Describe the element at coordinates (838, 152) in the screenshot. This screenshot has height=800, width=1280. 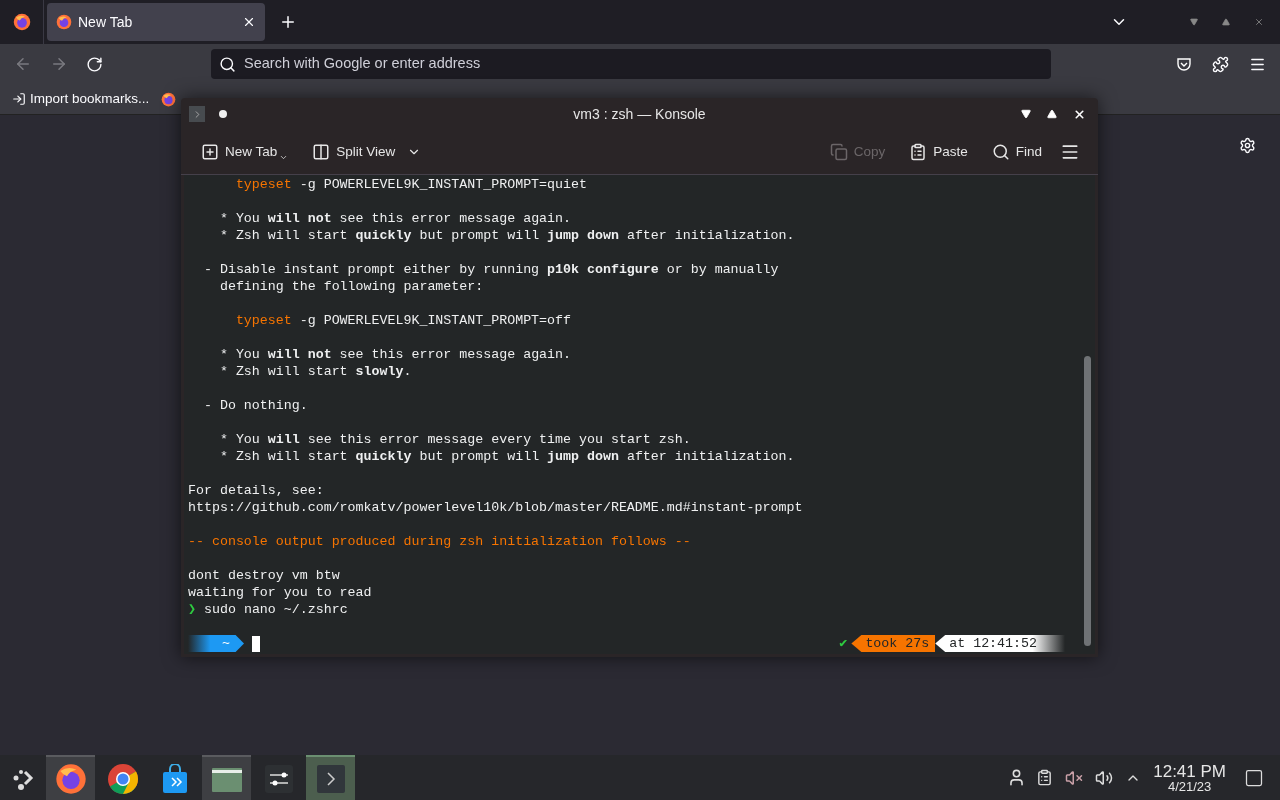
I see `copy-icon` at that location.